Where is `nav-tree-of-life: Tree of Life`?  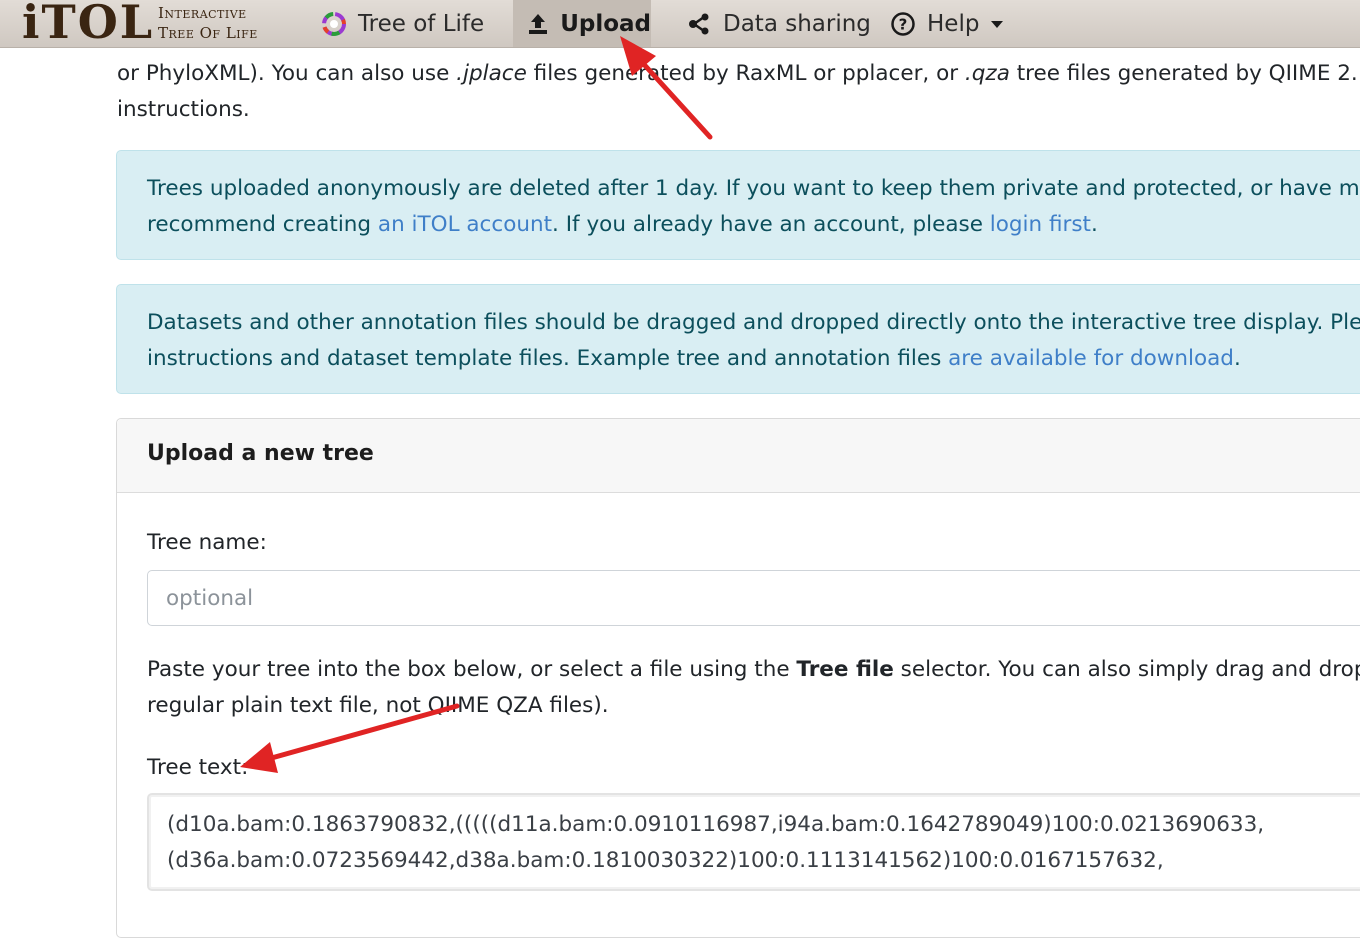 nav-tree-of-life: Tree of Life is located at coordinates (402, 23).